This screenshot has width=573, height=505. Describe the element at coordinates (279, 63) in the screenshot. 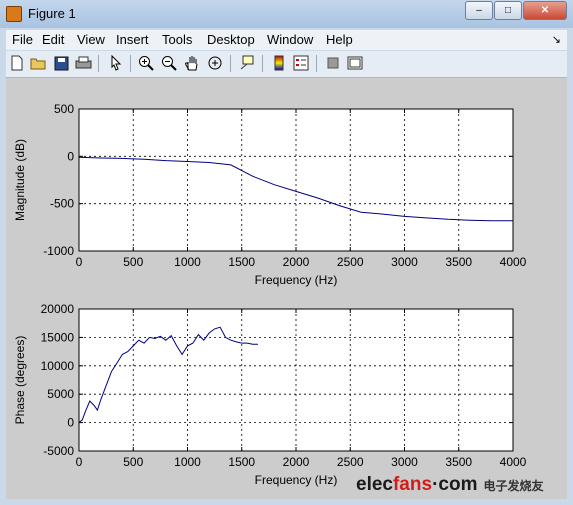

I see `insert-colorbar-icon` at that location.